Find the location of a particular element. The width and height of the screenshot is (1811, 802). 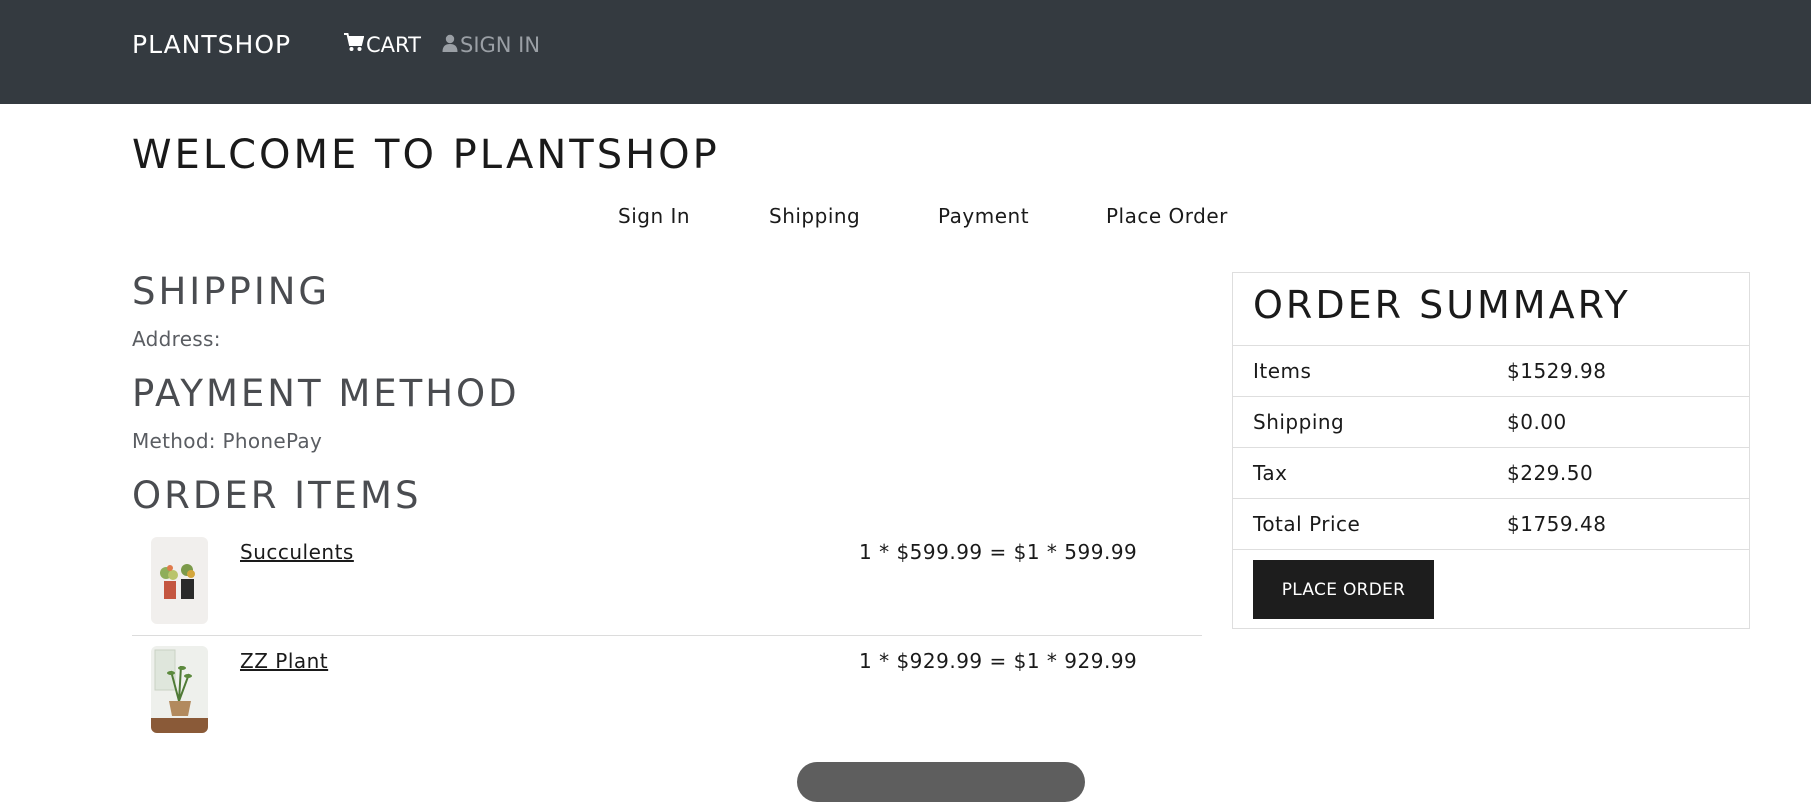

item-link-succulents: Succulents is located at coordinates (297, 552).